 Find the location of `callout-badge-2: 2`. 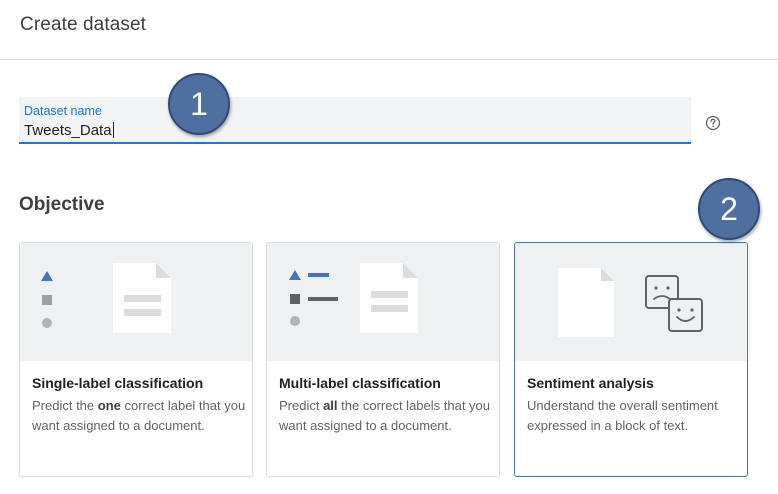

callout-badge-2: 2 is located at coordinates (729, 209).